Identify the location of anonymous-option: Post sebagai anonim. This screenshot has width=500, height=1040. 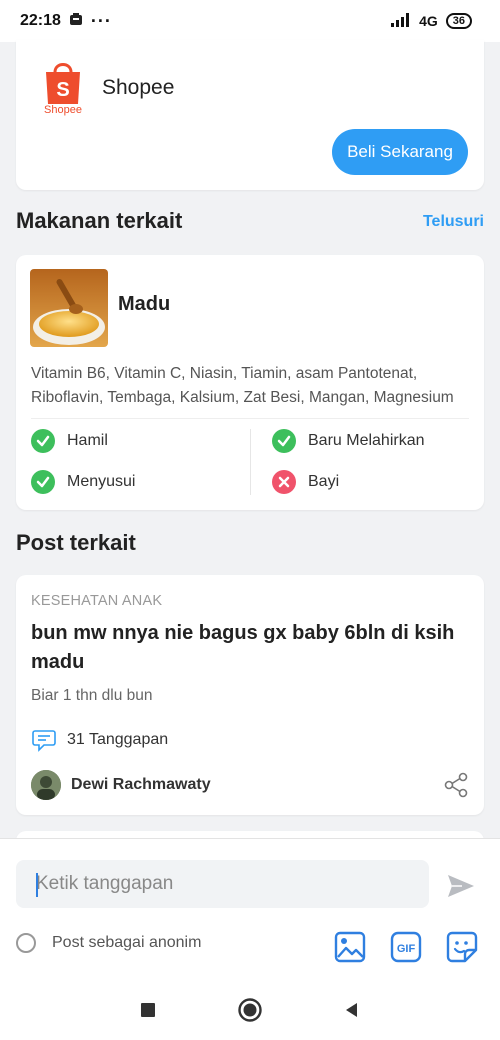
(108, 943).